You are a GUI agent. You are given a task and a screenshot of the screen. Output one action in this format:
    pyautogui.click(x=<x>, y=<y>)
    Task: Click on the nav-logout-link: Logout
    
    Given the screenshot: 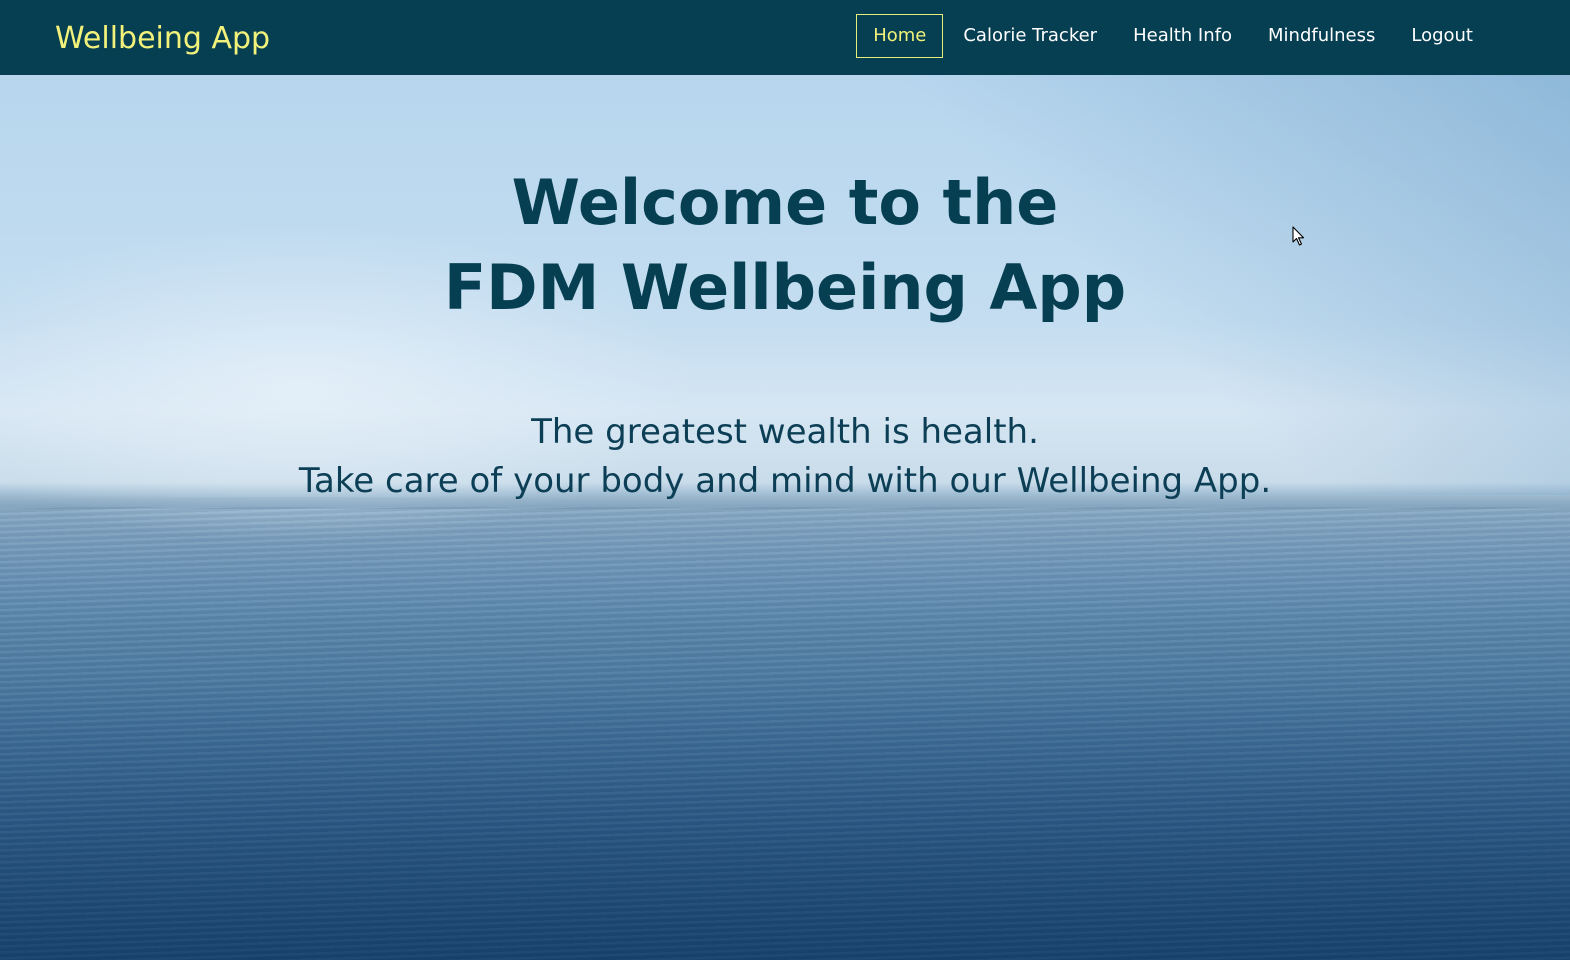 What is the action you would take?
    pyautogui.click(x=1442, y=36)
    